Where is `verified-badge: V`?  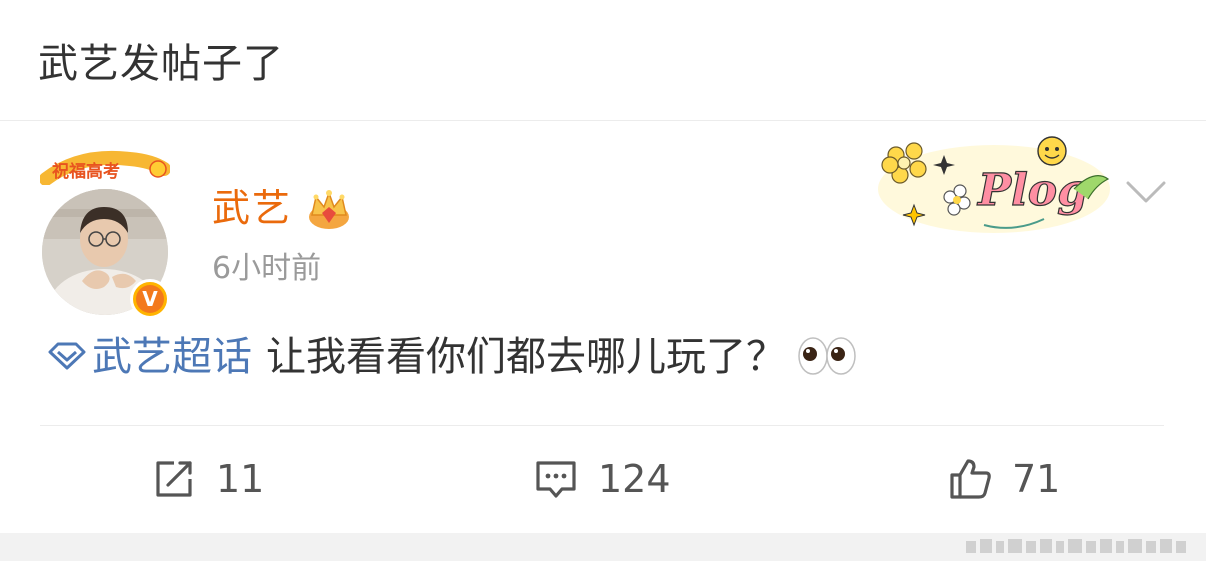 verified-badge: V is located at coordinates (150, 299).